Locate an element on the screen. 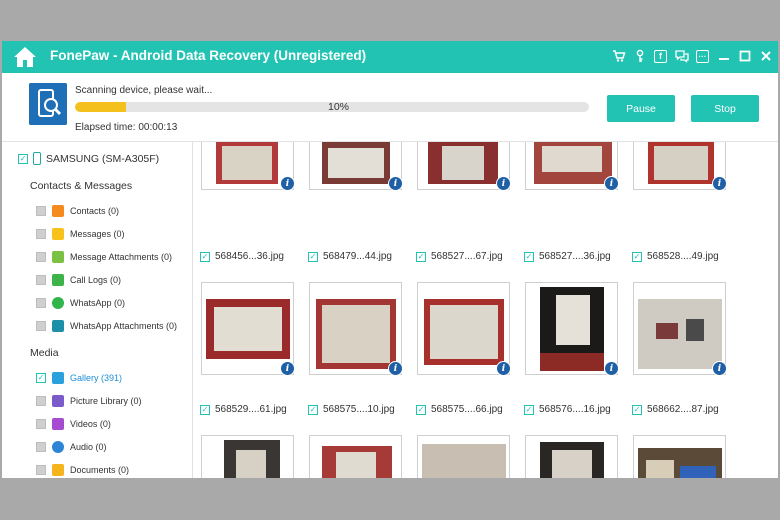 Image resolution: width=780 pixels, height=520 pixels. picture-library-checkbox is located at coordinates (41, 401).